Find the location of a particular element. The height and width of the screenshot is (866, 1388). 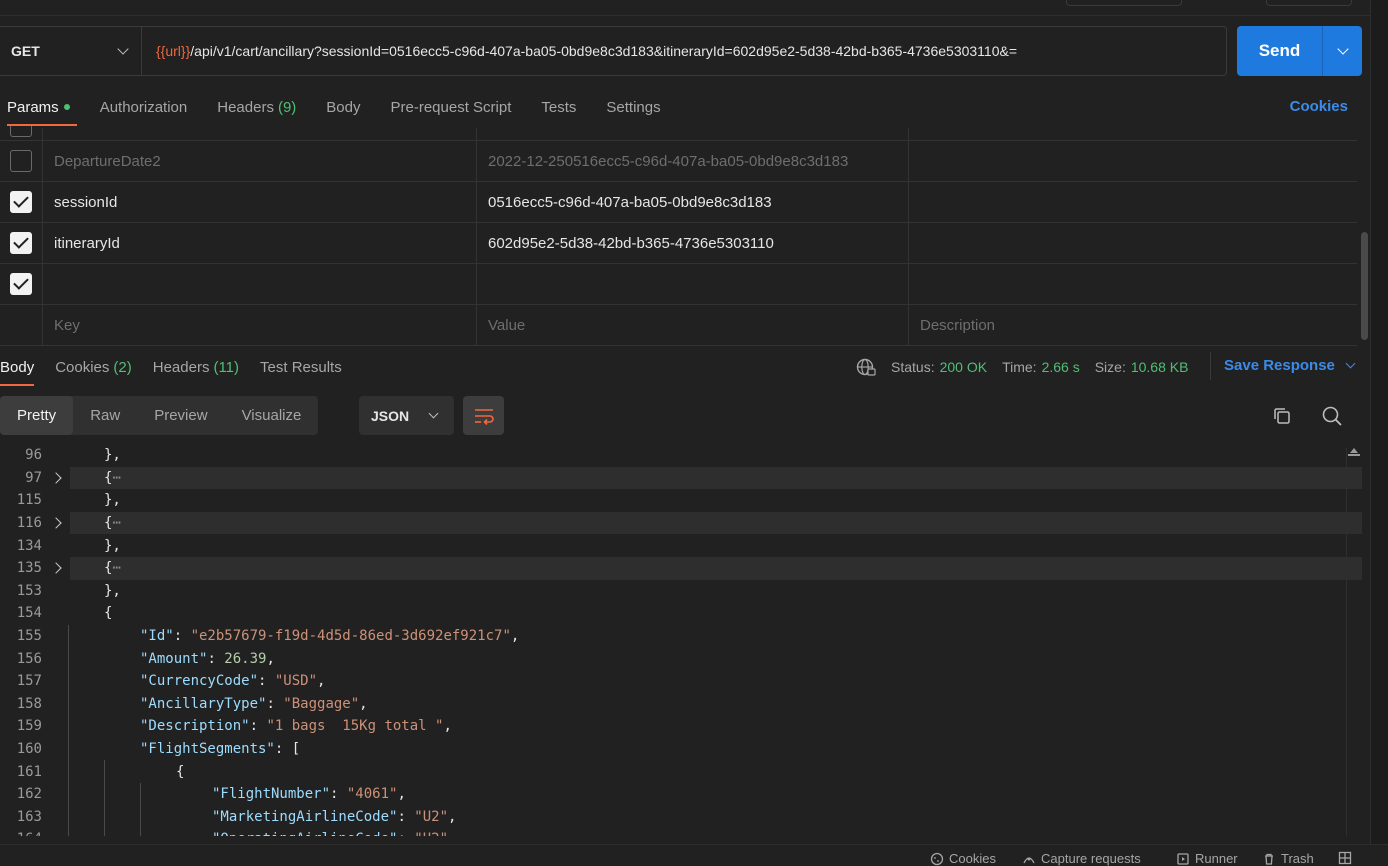

editor-scrollbar is located at coordinates (1353, 642).